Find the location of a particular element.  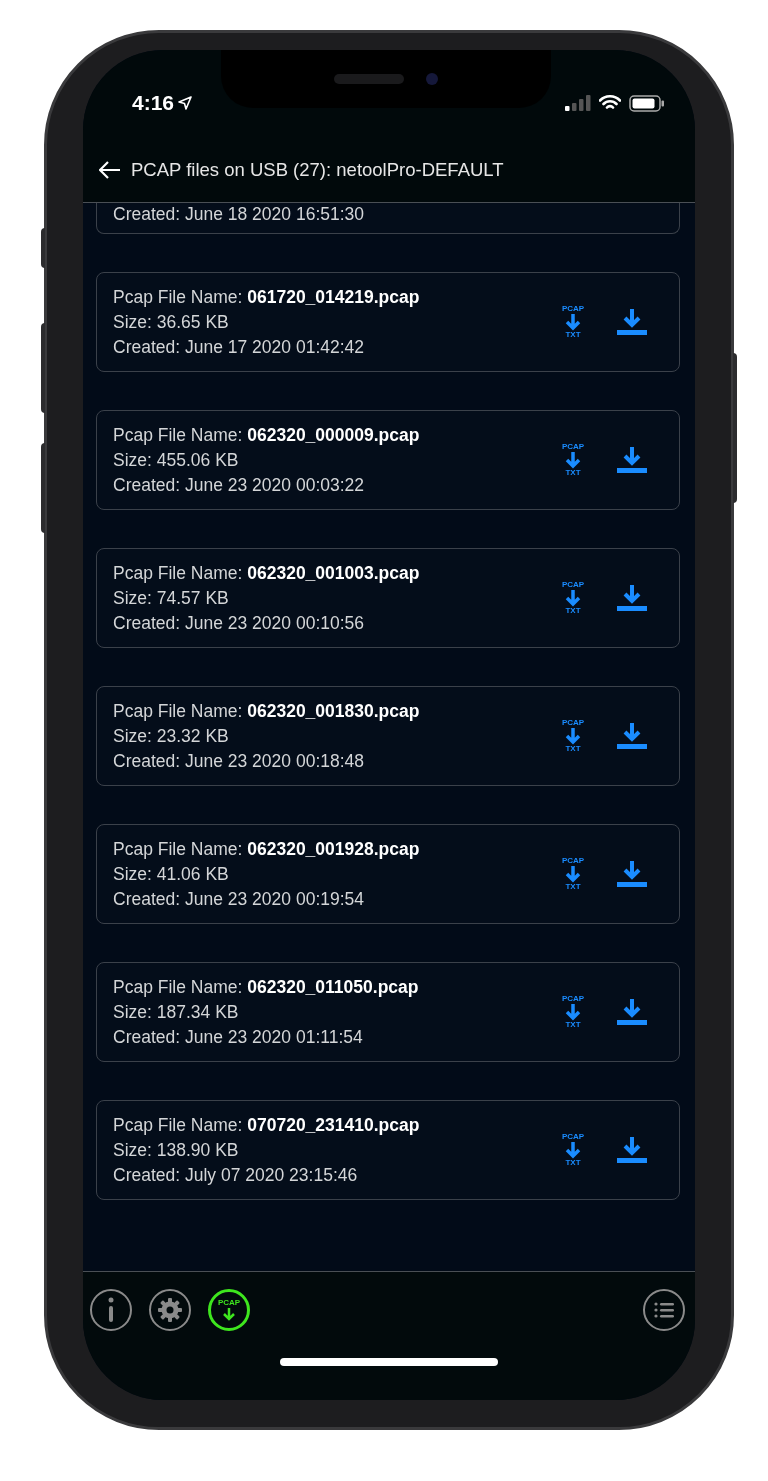

file-size: Size: 455.06 KB is located at coordinates (176, 460).